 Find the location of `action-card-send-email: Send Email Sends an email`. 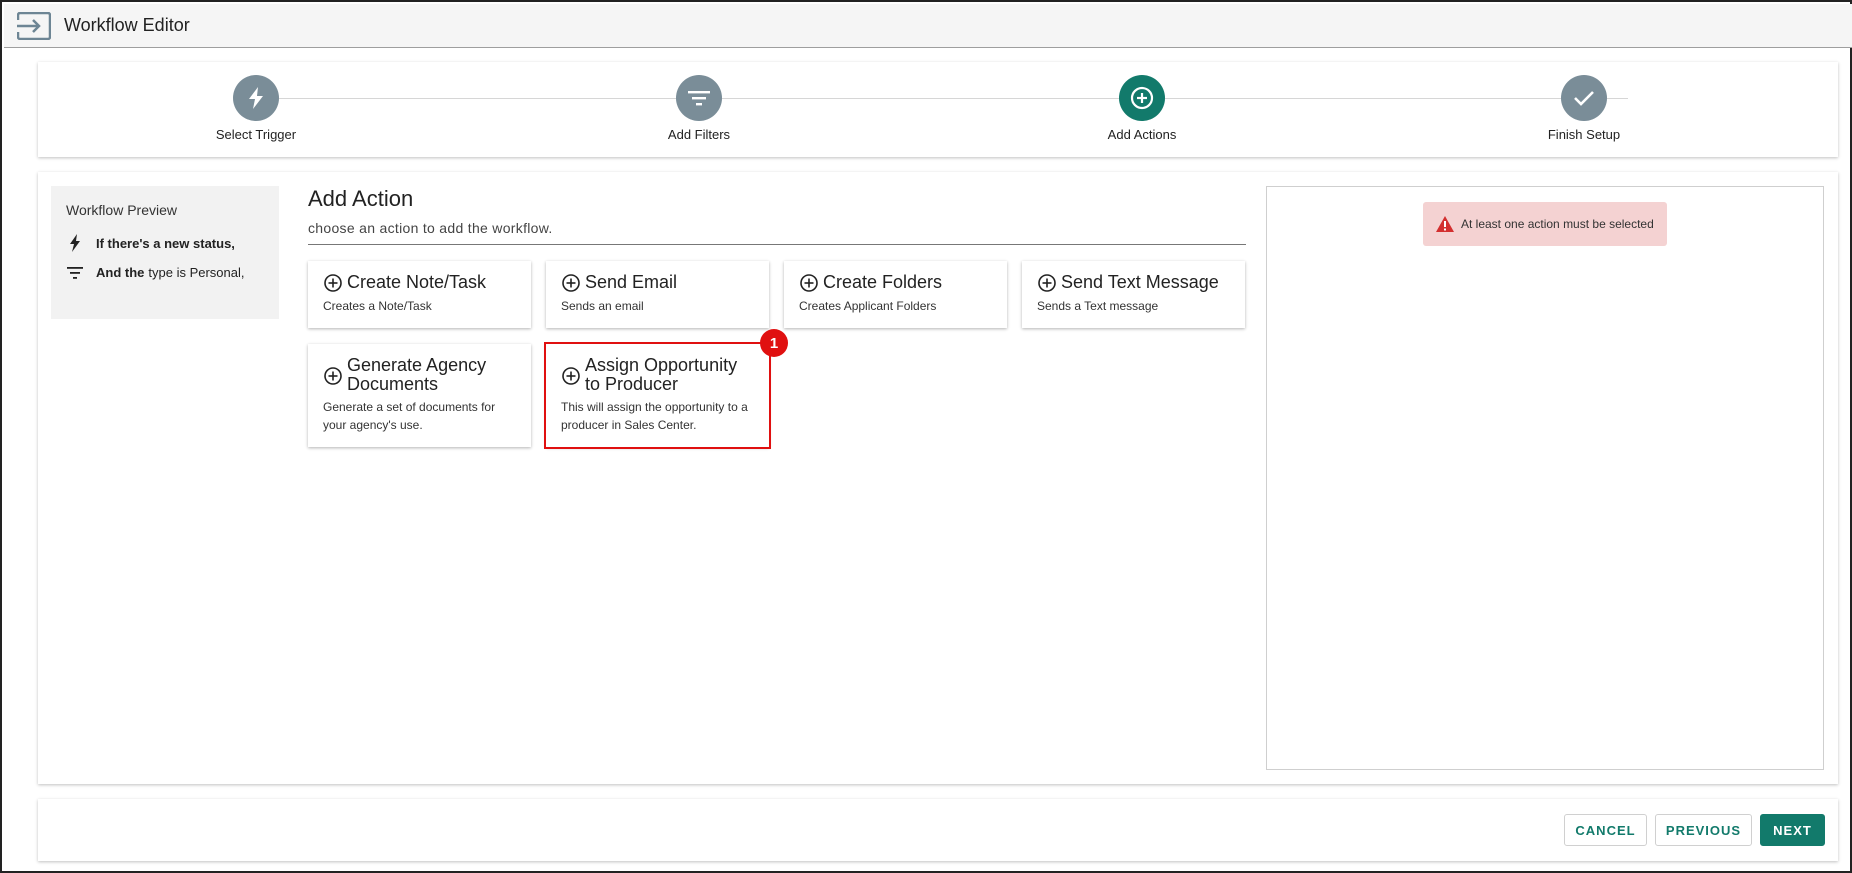

action-card-send-email: Send Email Sends an email is located at coordinates (657, 294).